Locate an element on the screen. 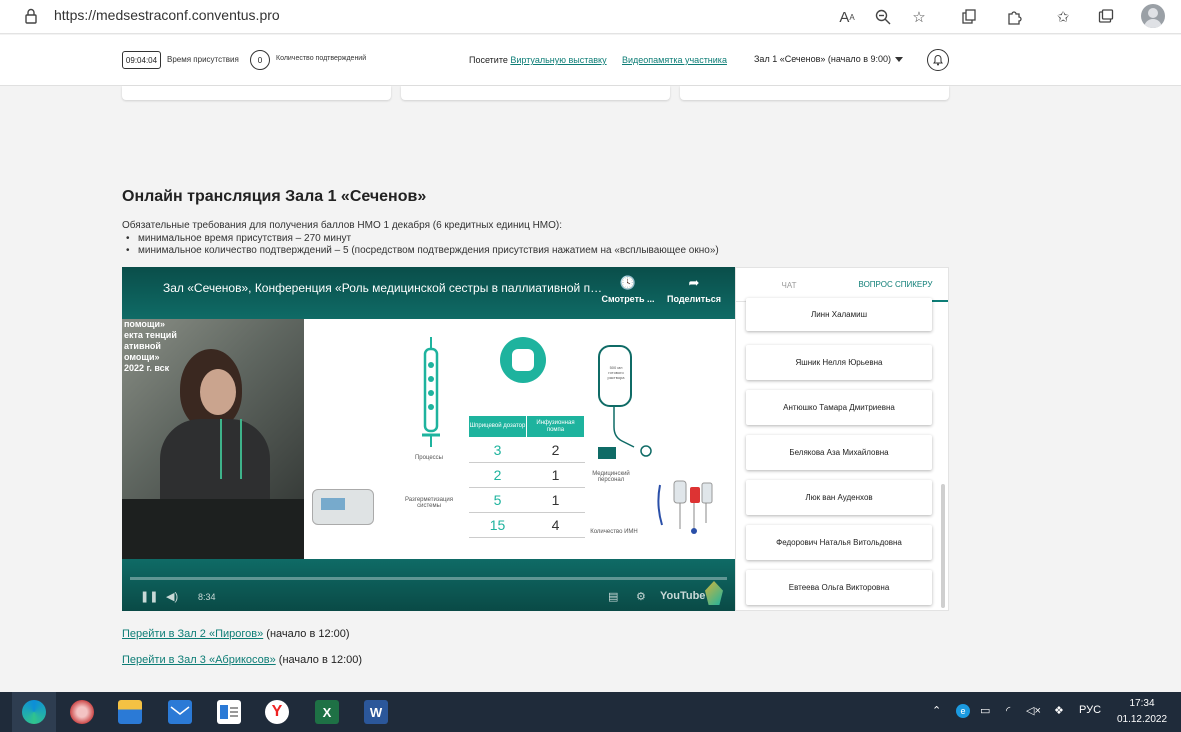 This screenshot has width=1181, height=732. list-item: Люк ван Ауденхов is located at coordinates (839, 497).